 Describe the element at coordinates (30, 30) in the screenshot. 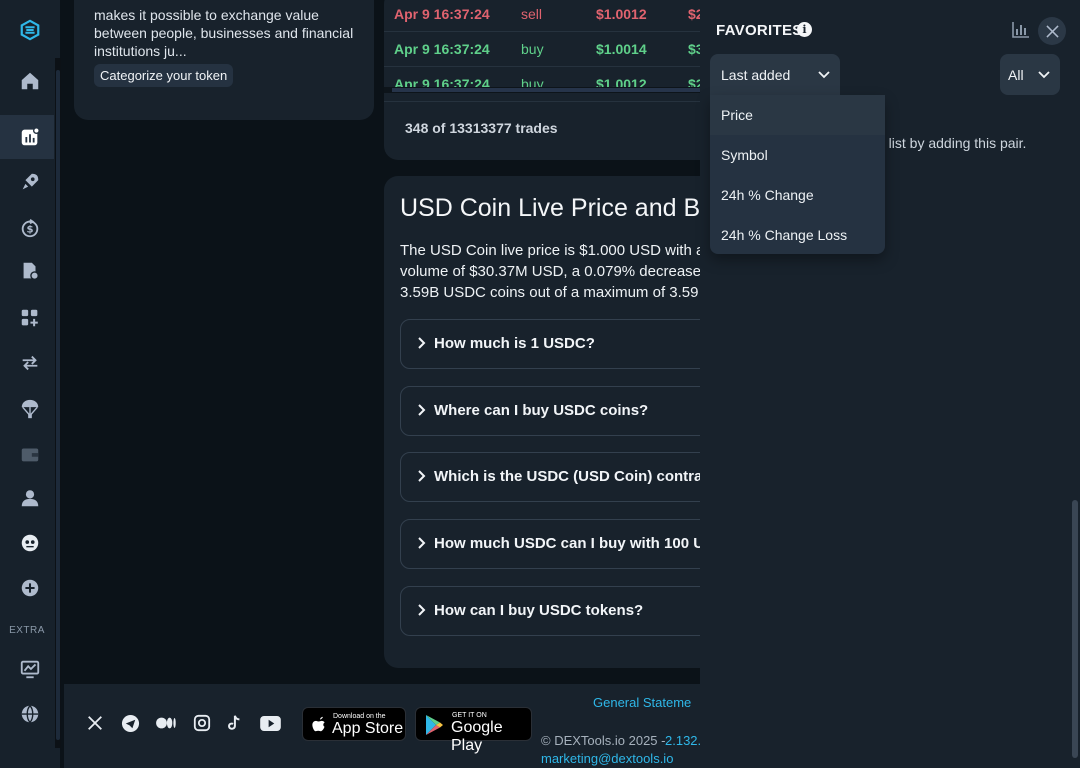

I see `dextools-logo-icon` at that location.